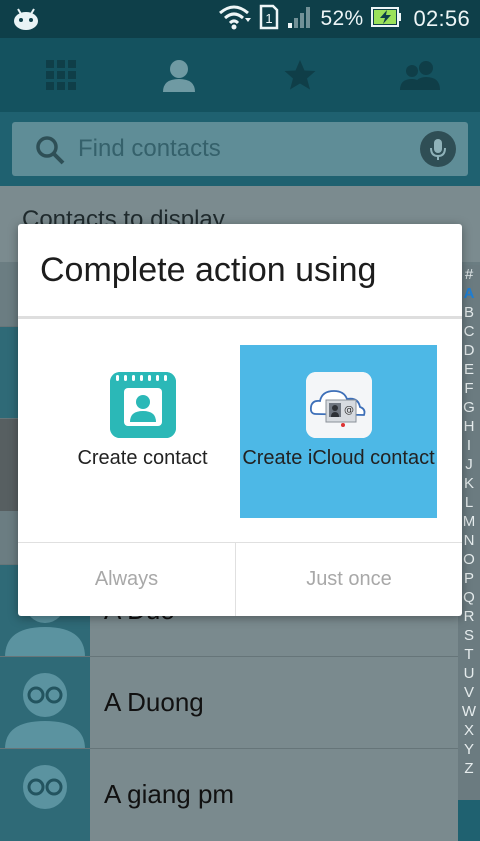  I want to click on clock: 02:56, so click(441, 18).